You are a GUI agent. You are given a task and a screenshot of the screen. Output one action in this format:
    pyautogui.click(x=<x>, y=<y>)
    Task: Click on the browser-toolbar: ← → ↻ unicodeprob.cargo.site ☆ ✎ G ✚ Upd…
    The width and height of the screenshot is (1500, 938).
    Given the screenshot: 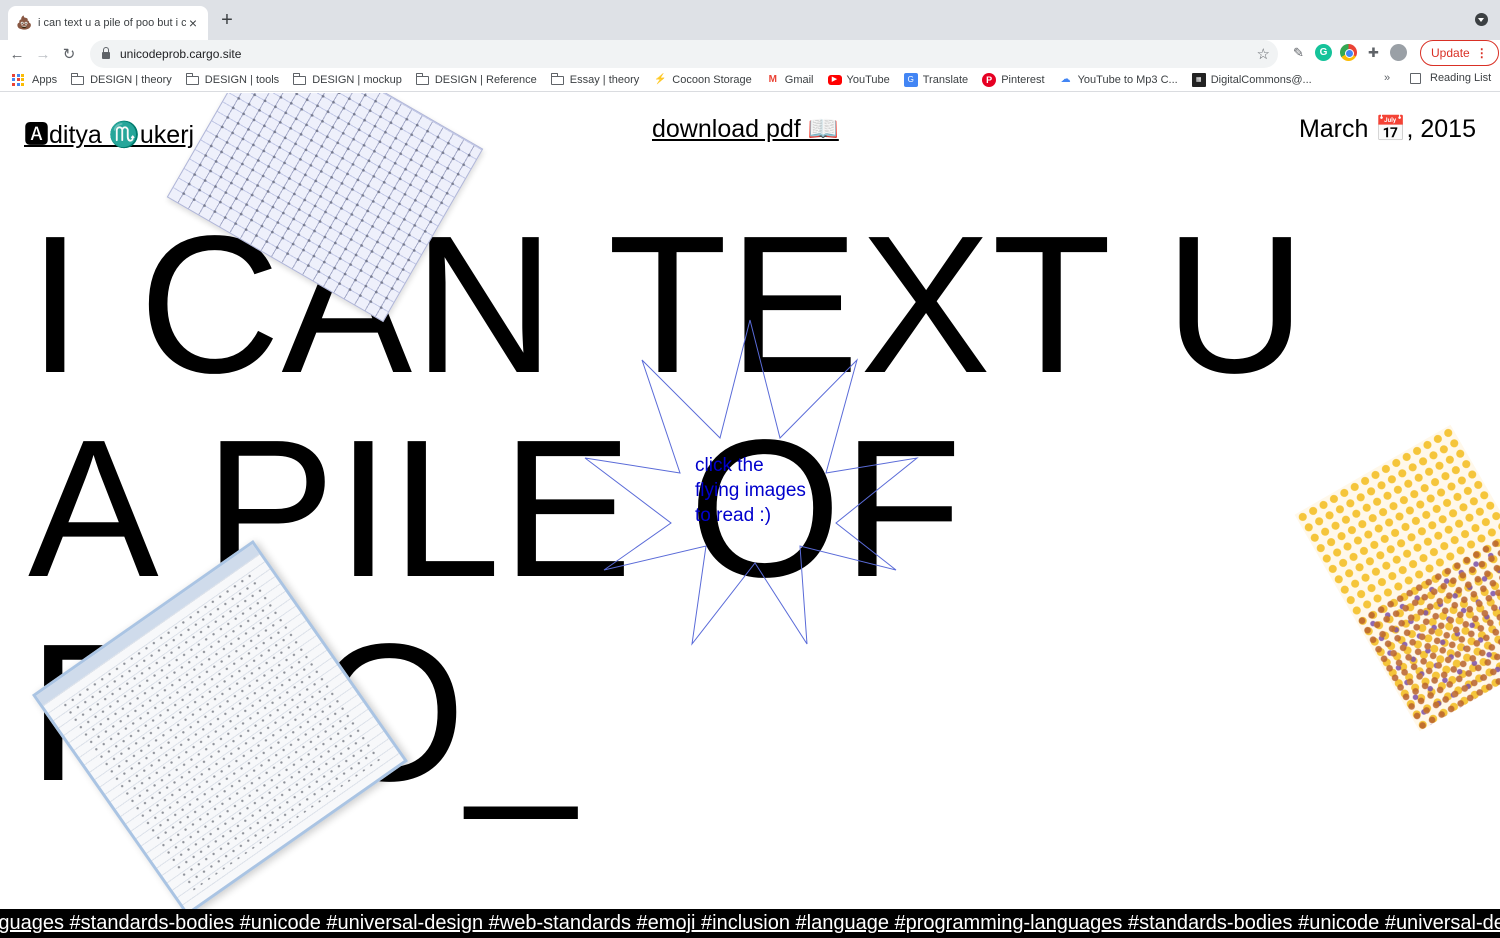 What is the action you would take?
    pyautogui.click(x=750, y=54)
    